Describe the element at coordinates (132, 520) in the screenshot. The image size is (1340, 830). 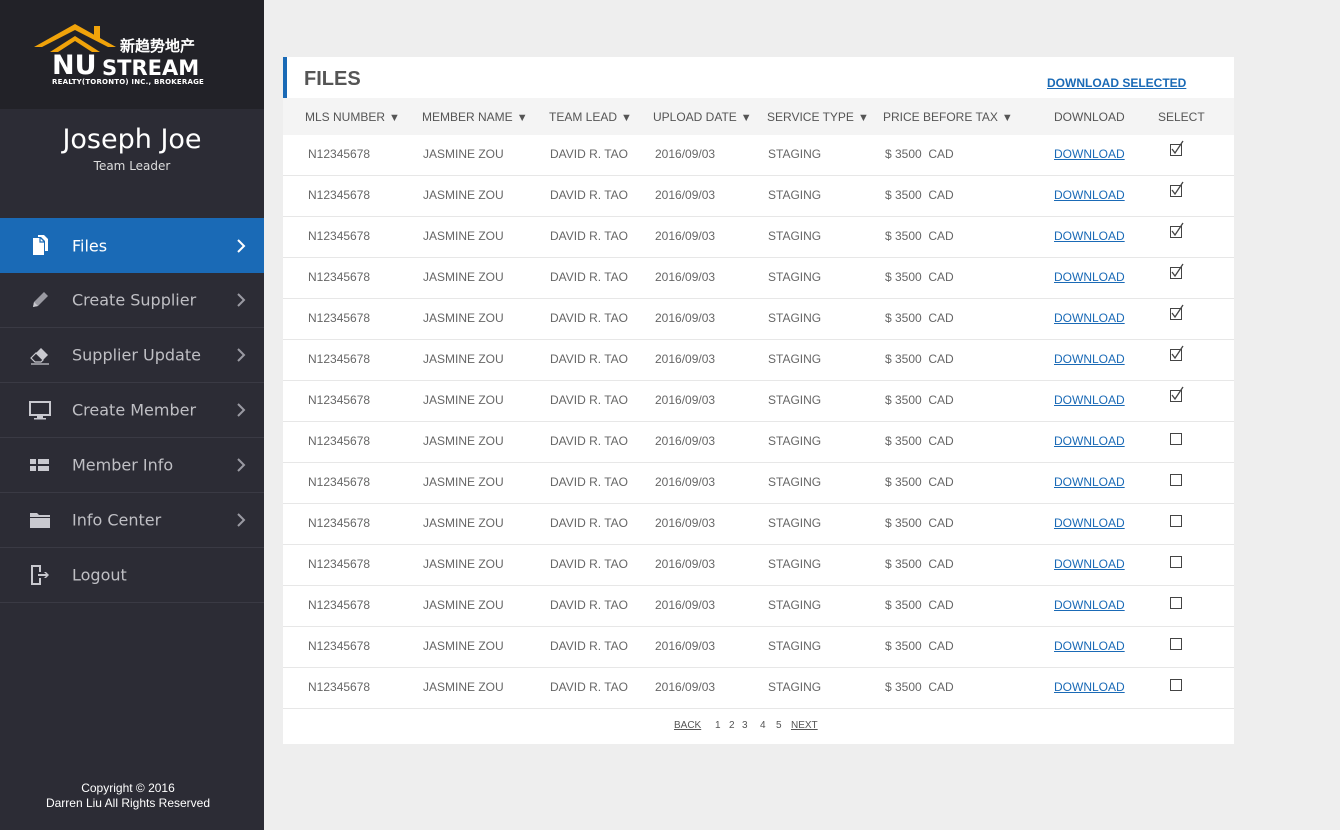
I see `sidebar-item-info-center: Info Center` at that location.